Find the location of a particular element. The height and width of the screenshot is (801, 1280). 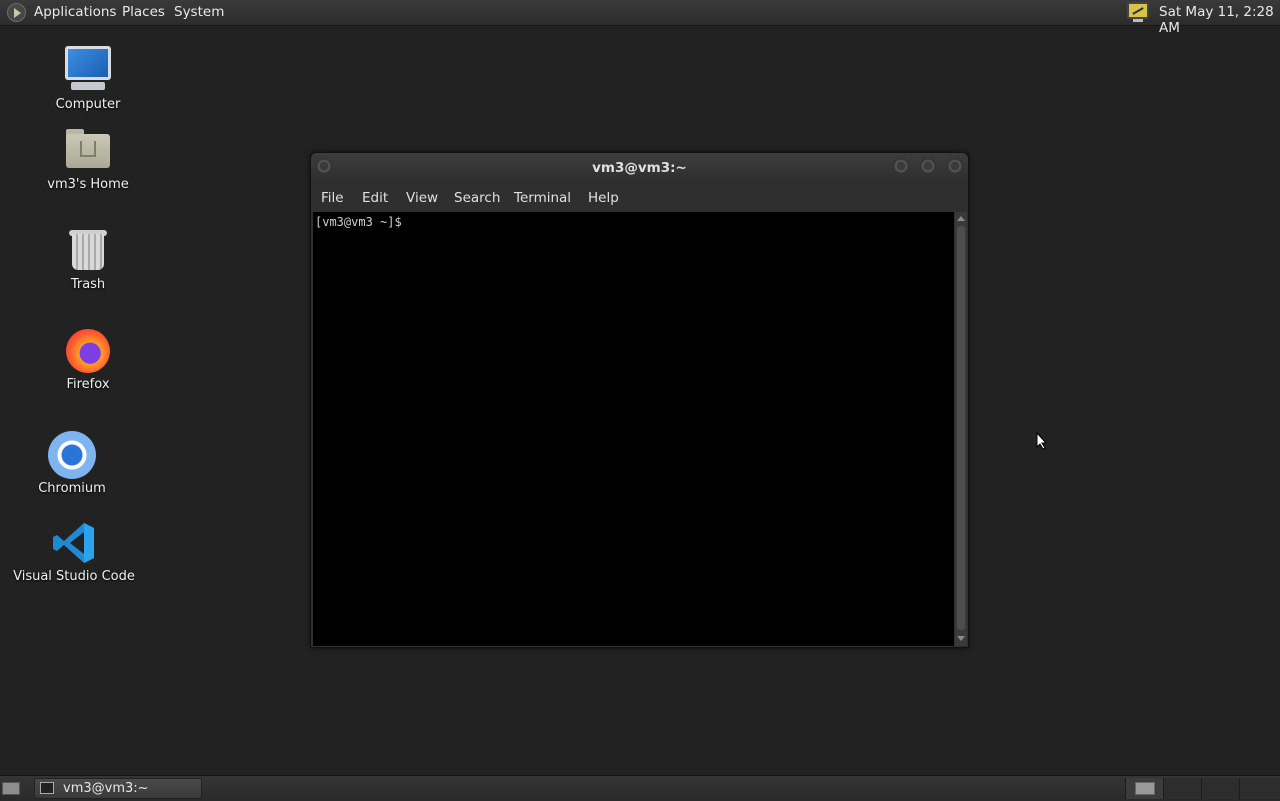

computer-base-icon is located at coordinates (88, 86).